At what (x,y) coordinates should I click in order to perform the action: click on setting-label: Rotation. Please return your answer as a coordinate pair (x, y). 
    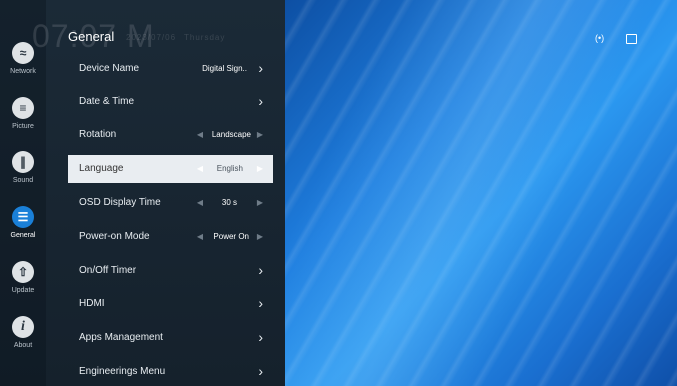
    Looking at the image, I should click on (98, 134).